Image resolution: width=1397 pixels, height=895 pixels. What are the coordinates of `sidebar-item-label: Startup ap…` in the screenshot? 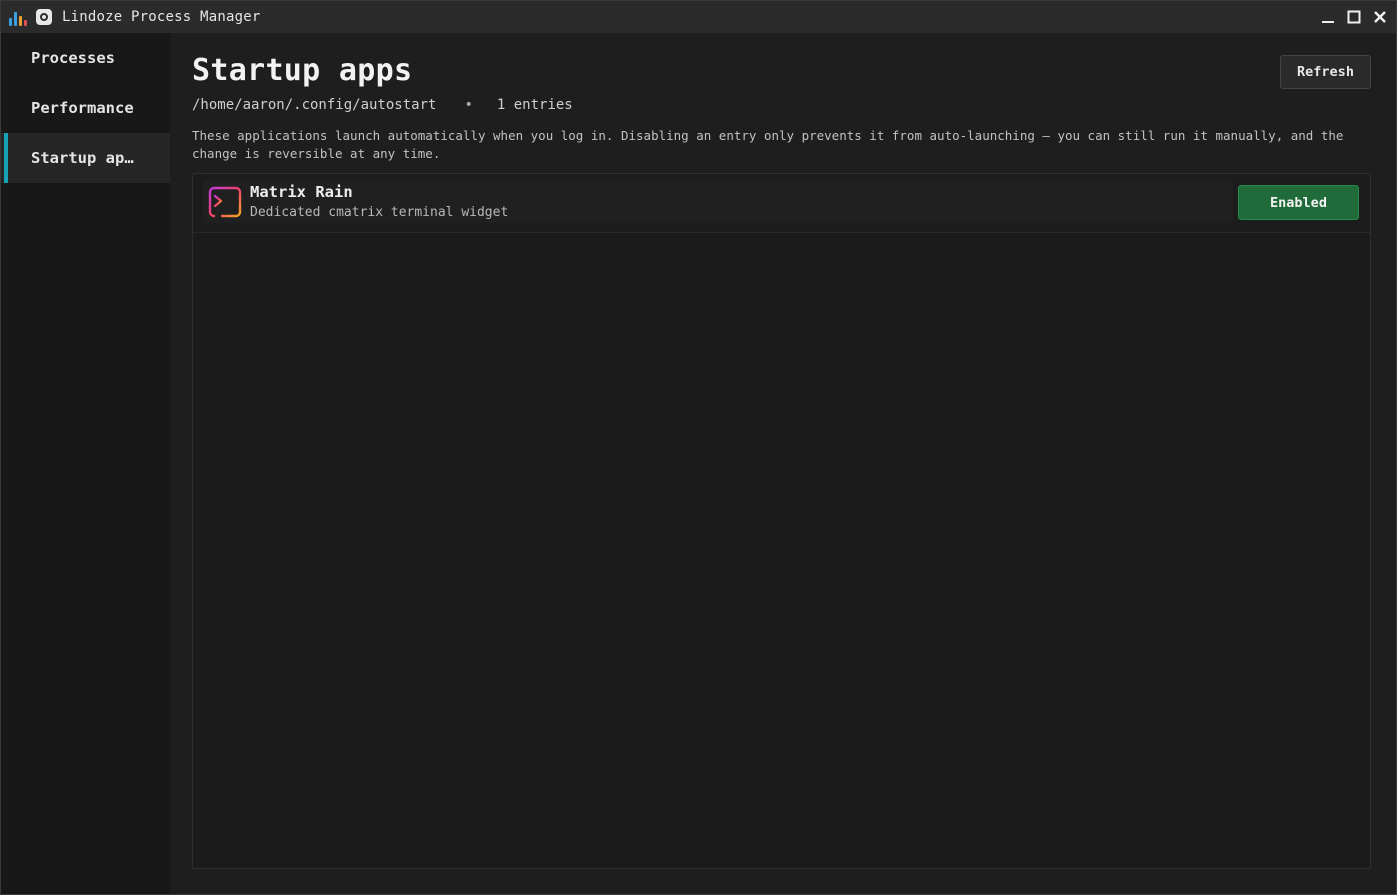 It's located at (82, 158).